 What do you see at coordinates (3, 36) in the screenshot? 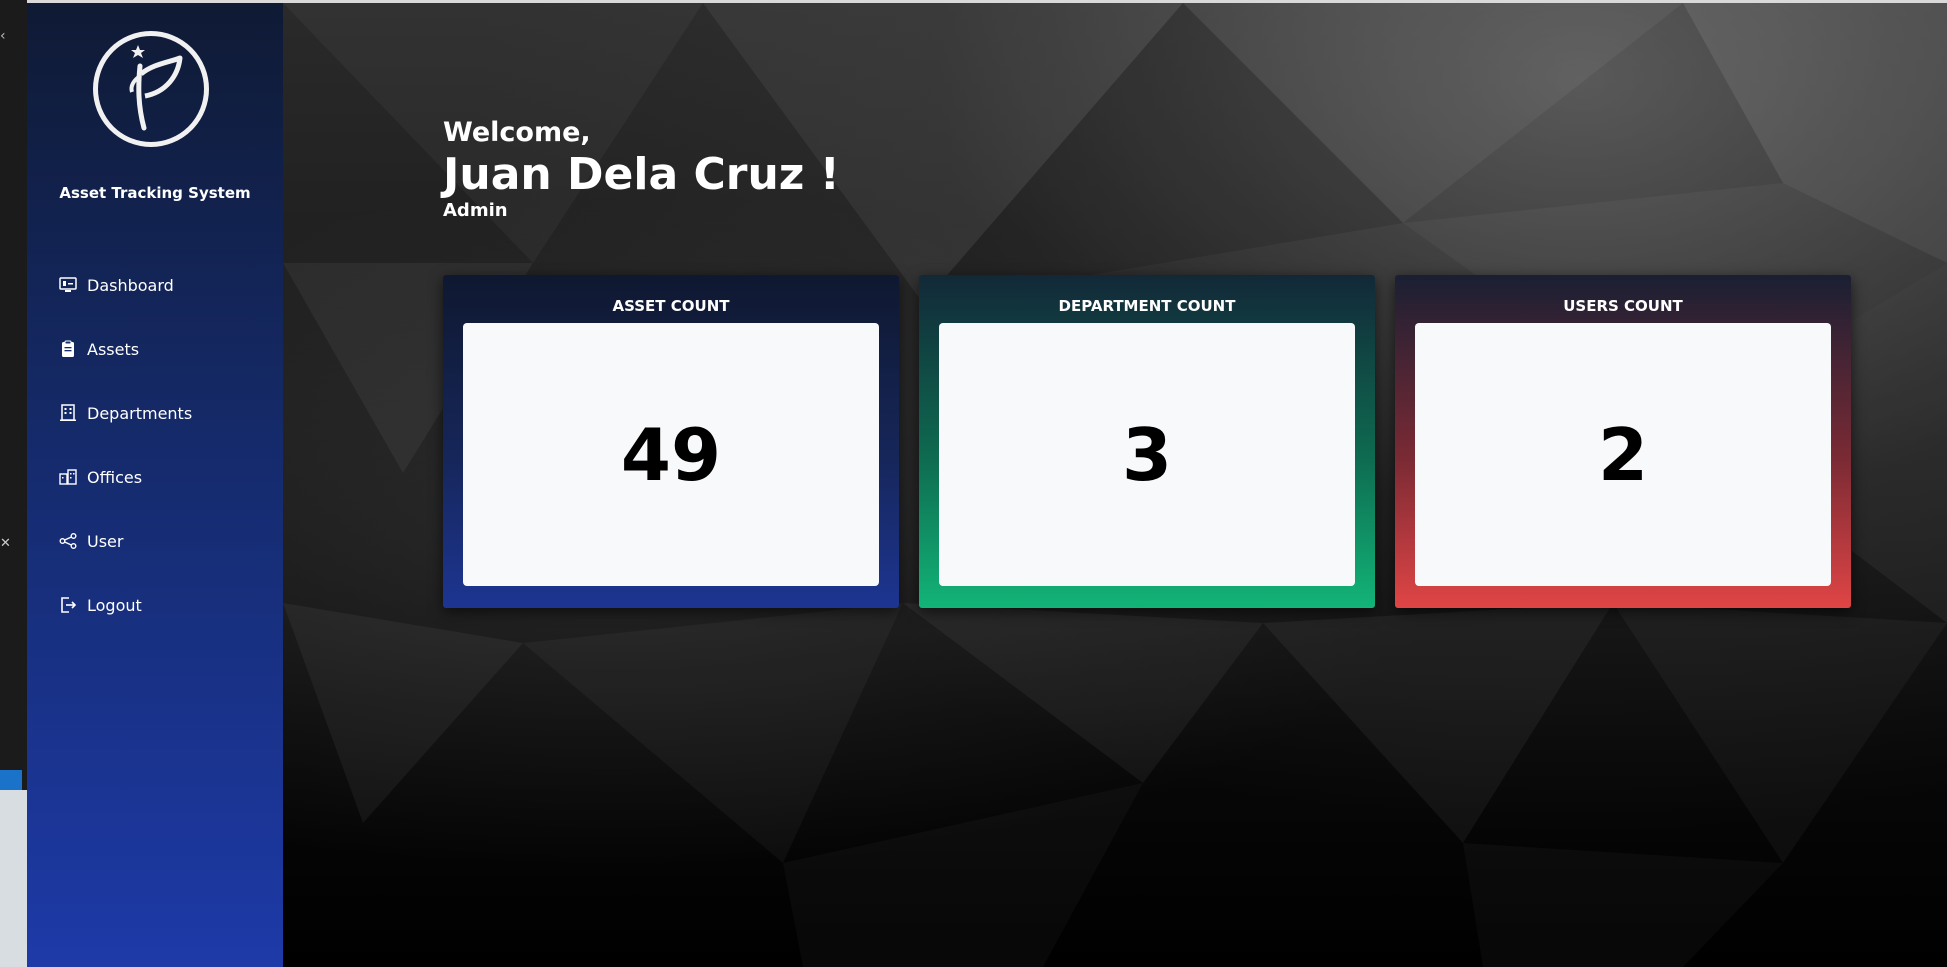
I see `close-icon: ‹` at bounding box center [3, 36].